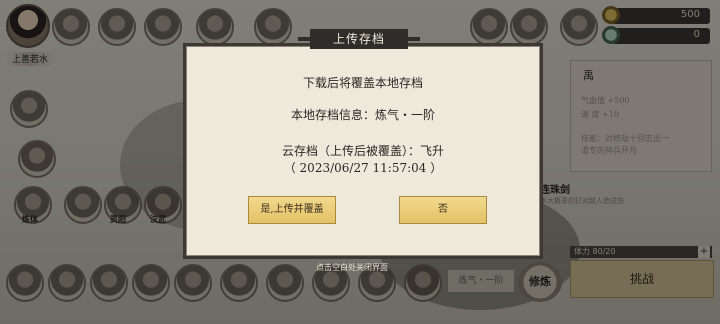 This screenshot has width=720, height=324. Describe the element at coordinates (362, 115) in the screenshot. I see `dialog-message-local-save: 本地存档信息：炼气・一阶` at that location.